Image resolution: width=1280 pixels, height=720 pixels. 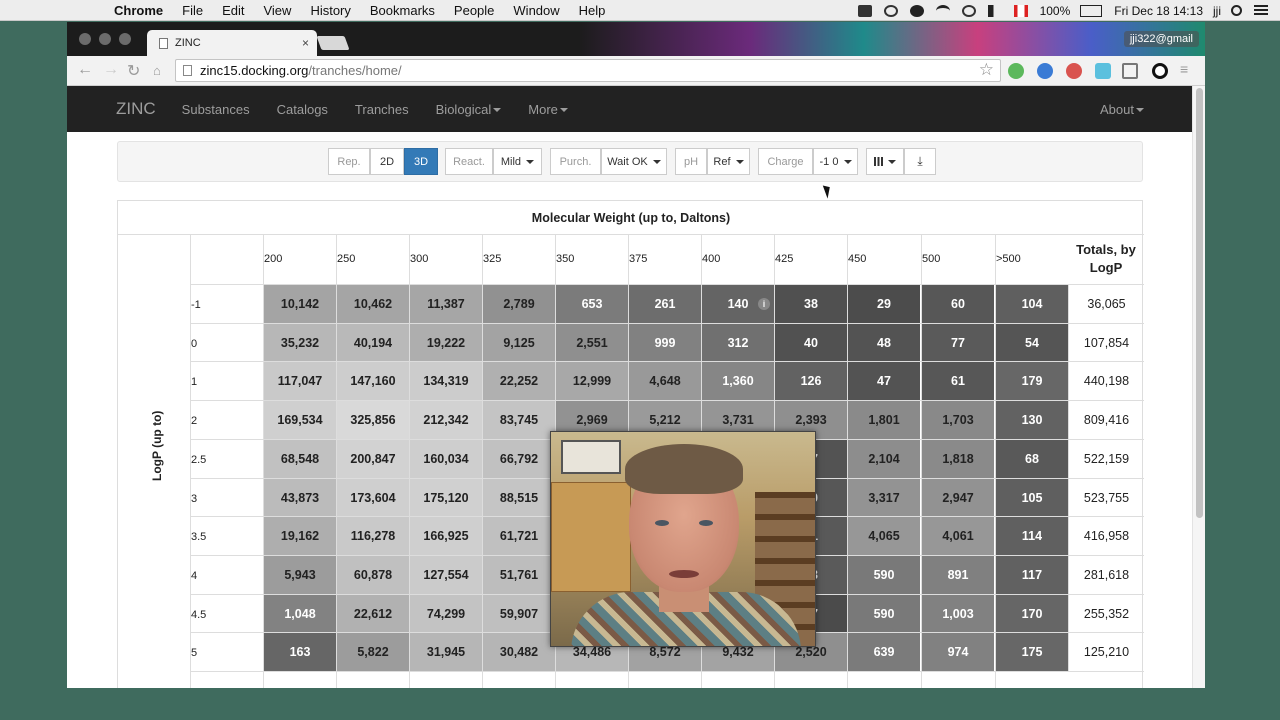 What do you see at coordinates (105, 39) in the screenshot?
I see `minimize-window-icon` at bounding box center [105, 39].